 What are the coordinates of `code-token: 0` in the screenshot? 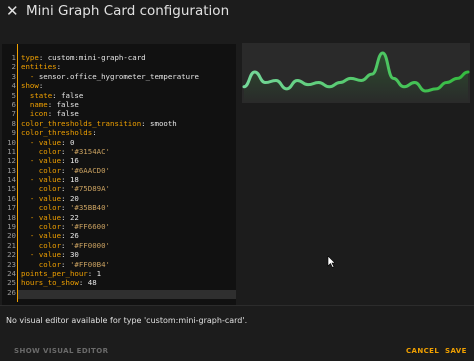 It's located at (72, 142).